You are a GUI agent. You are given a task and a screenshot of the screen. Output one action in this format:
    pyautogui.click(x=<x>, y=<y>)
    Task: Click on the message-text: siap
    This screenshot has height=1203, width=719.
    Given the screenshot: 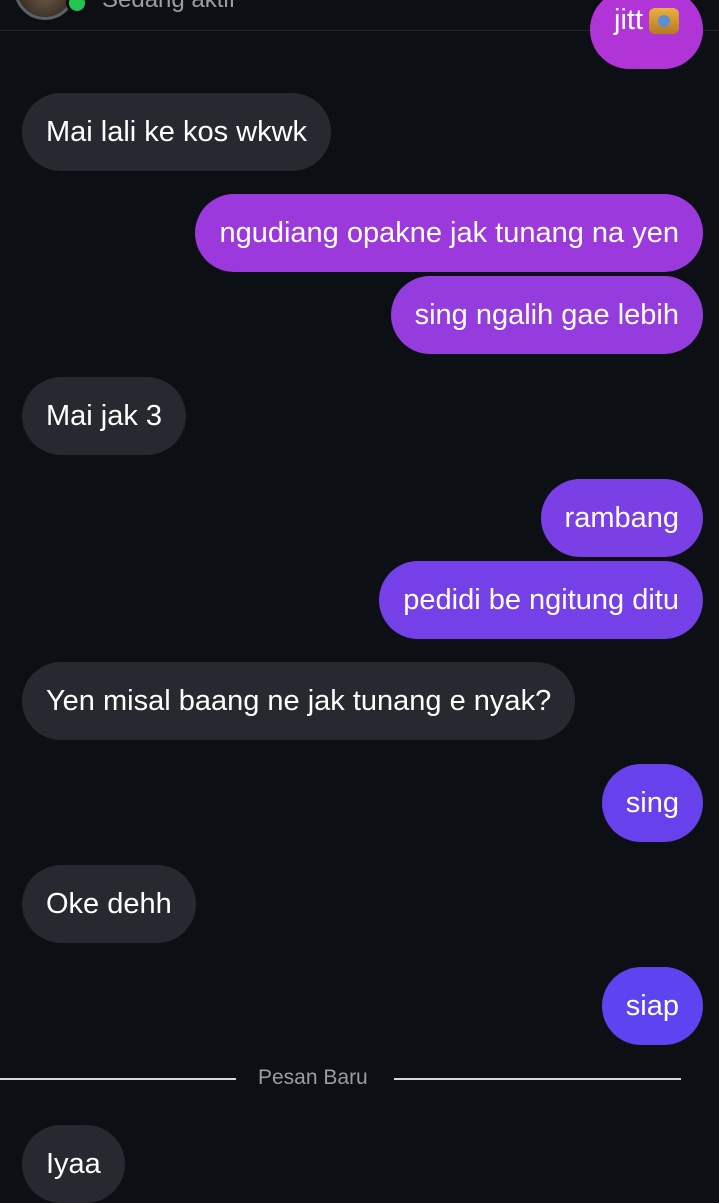 What is the action you would take?
    pyautogui.click(x=652, y=1006)
    